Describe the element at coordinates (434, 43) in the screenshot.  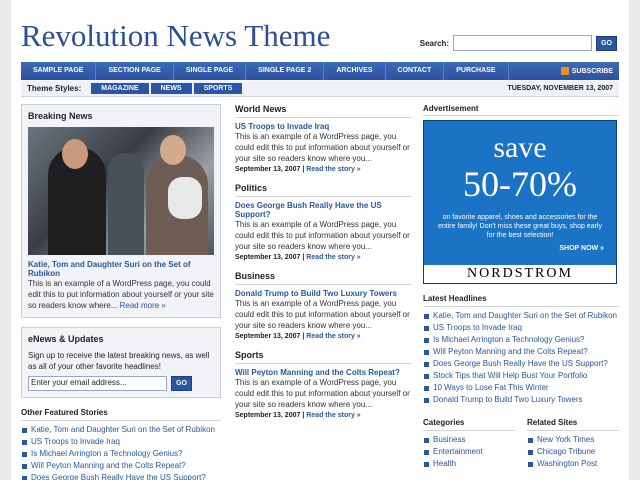
I see `search-label: Search:` at that location.